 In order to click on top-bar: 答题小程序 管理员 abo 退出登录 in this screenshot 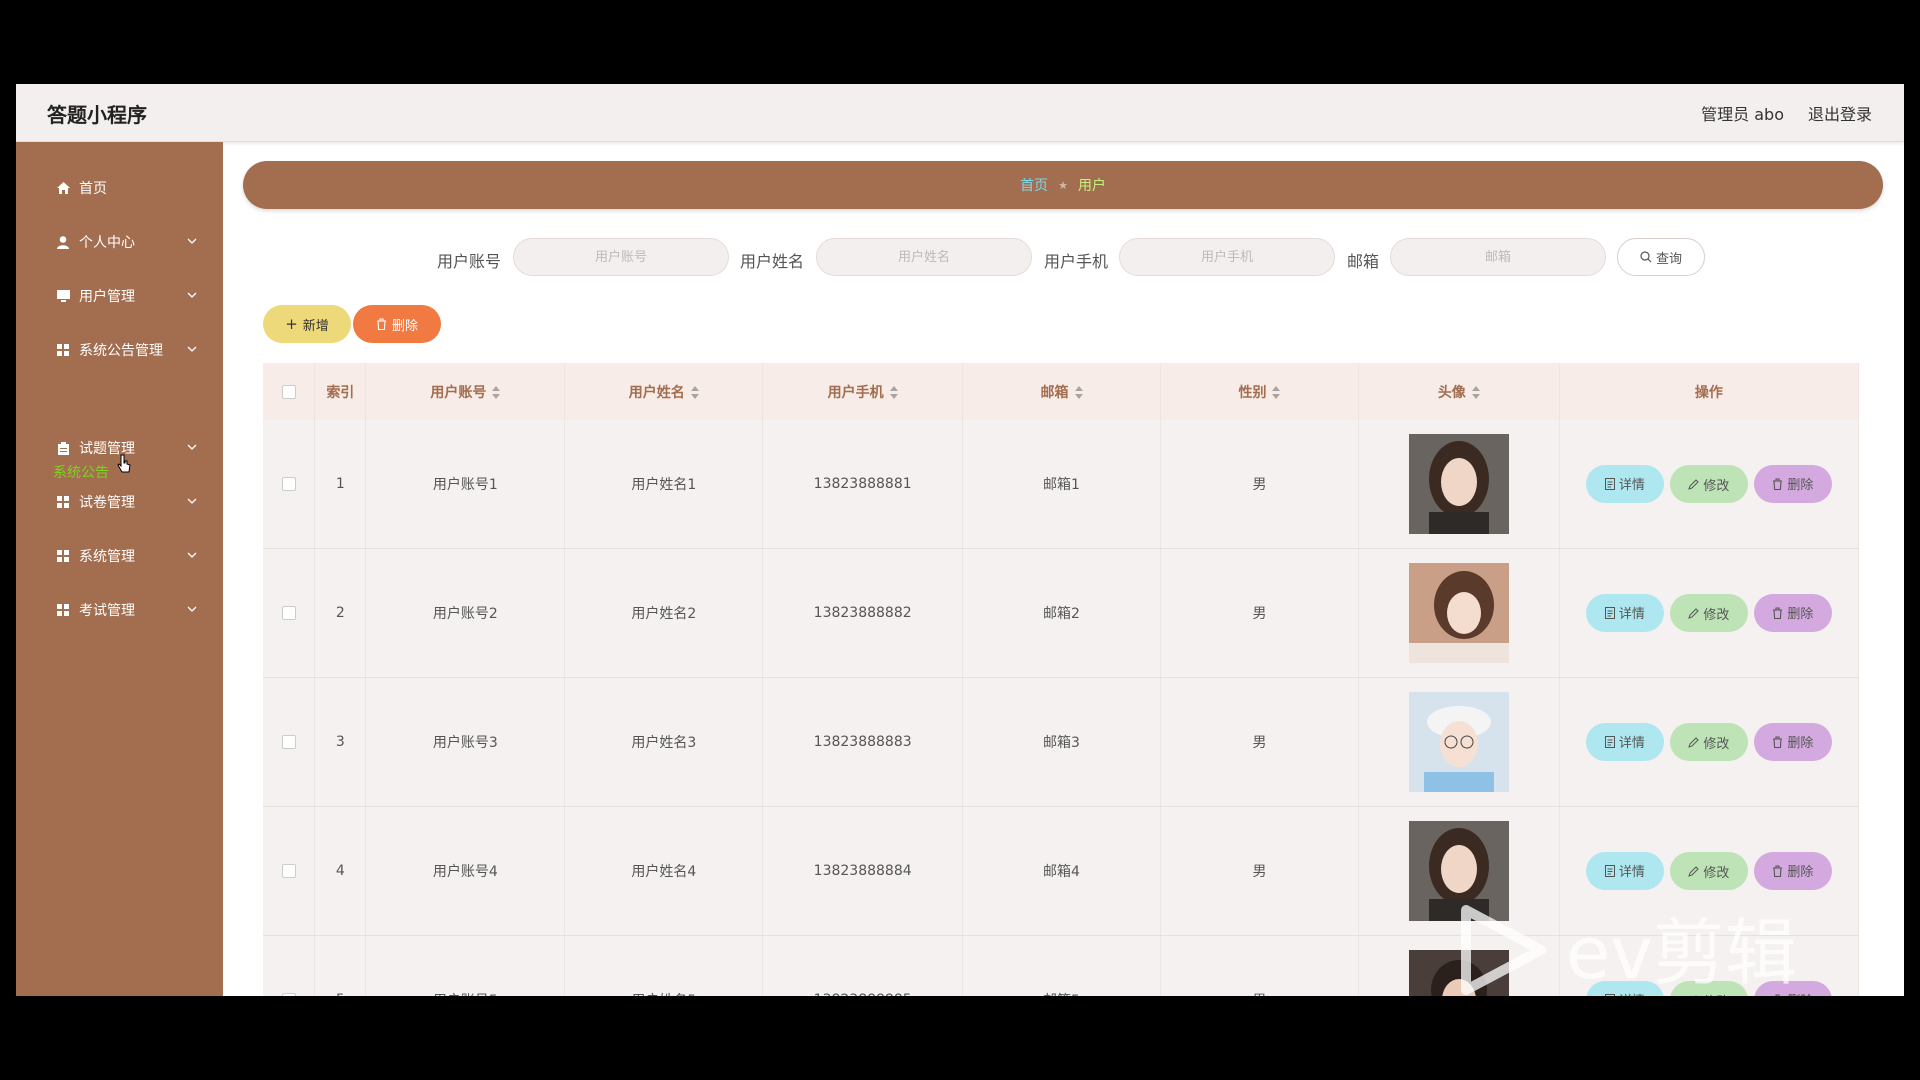, I will do `click(960, 113)`.